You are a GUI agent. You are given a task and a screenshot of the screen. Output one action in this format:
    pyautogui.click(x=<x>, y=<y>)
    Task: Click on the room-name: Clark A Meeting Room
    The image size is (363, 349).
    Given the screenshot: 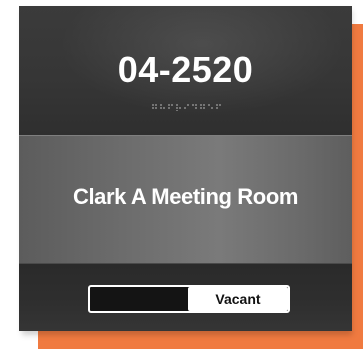 What is the action you would take?
    pyautogui.click(x=185, y=196)
    